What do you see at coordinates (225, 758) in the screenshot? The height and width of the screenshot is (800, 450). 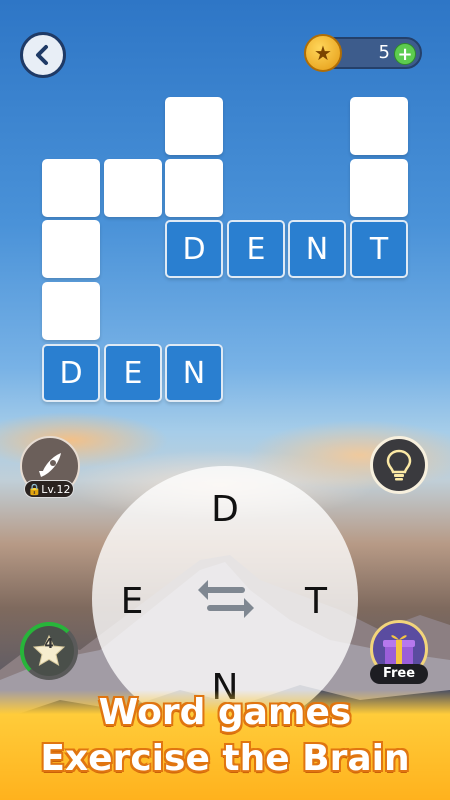 I see `banner-line-2: Exercise the Brain` at bounding box center [225, 758].